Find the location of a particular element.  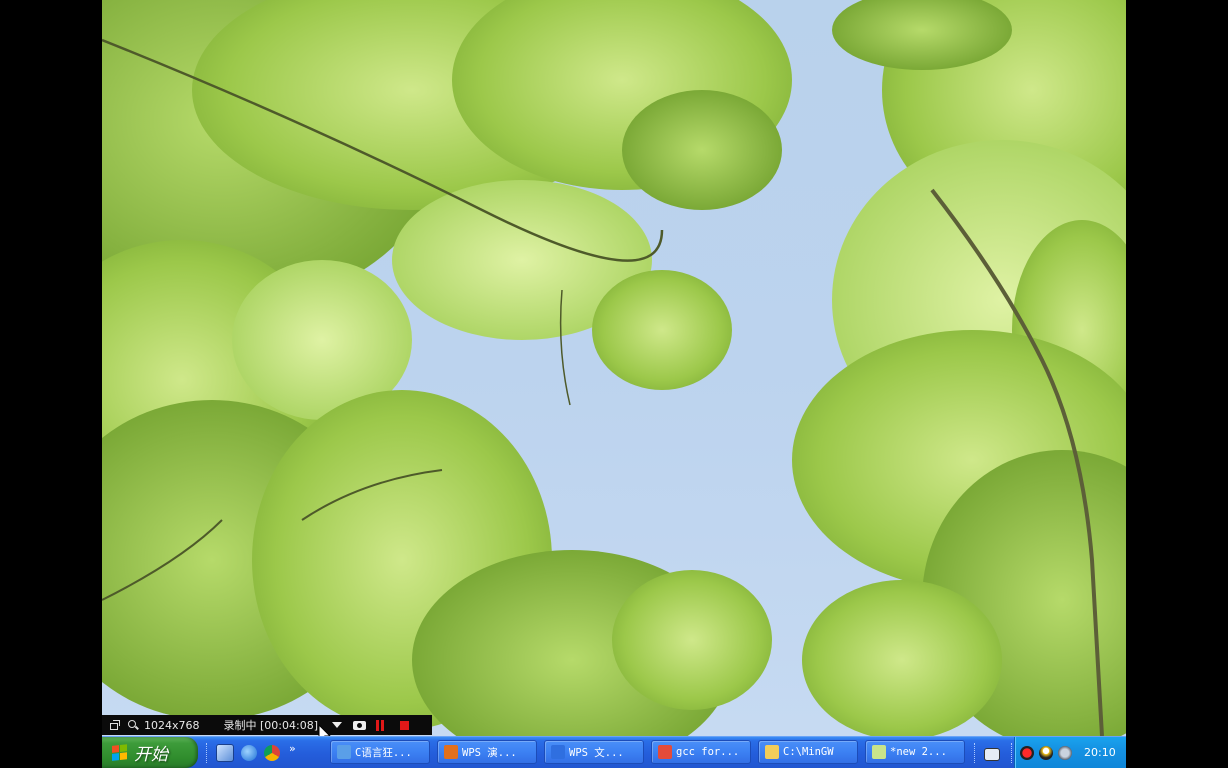

system-tray: 20:10 is located at coordinates (1070, 752).